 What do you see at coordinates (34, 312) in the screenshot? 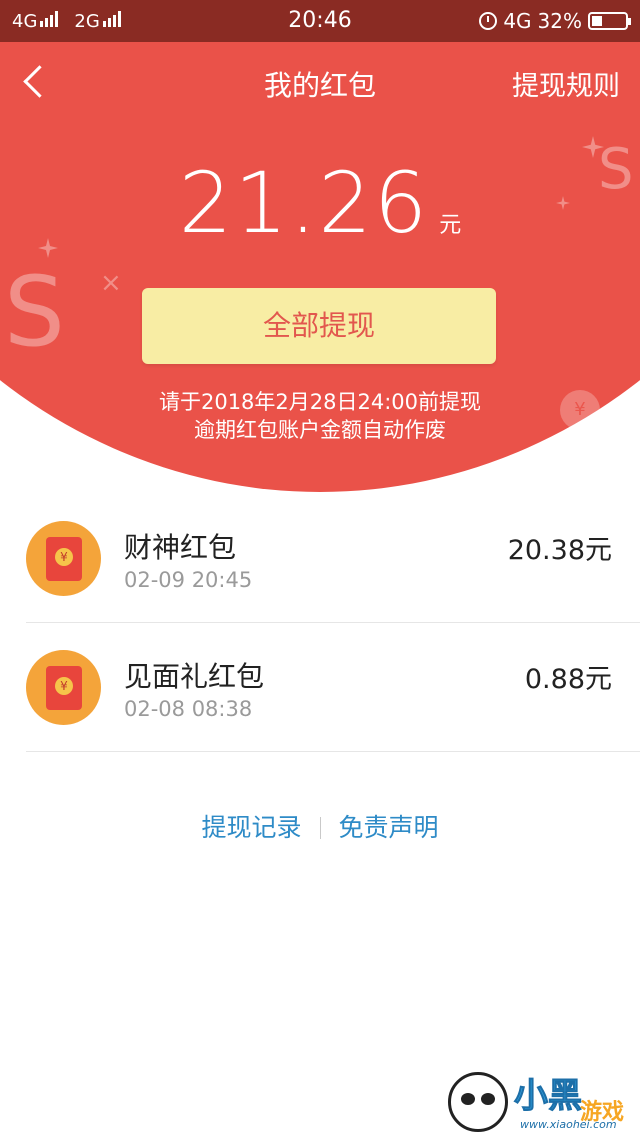
I see `swirl-decoration-icon: S` at bounding box center [34, 312].